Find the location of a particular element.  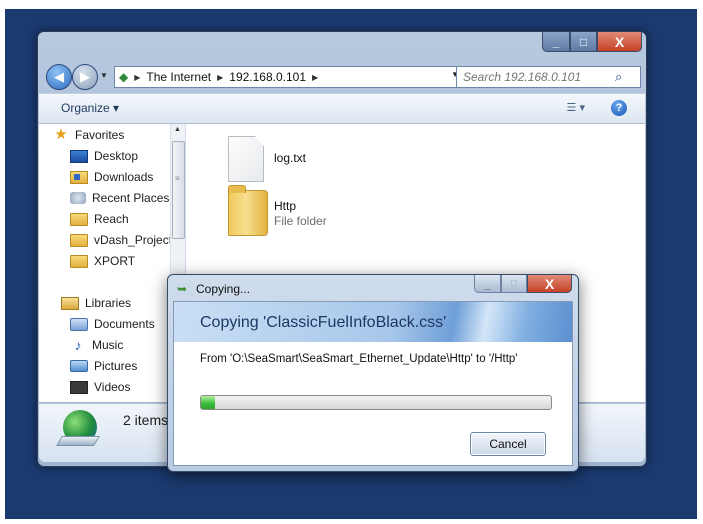

sidebar-libraries: Libraries is located at coordinates (96, 303).